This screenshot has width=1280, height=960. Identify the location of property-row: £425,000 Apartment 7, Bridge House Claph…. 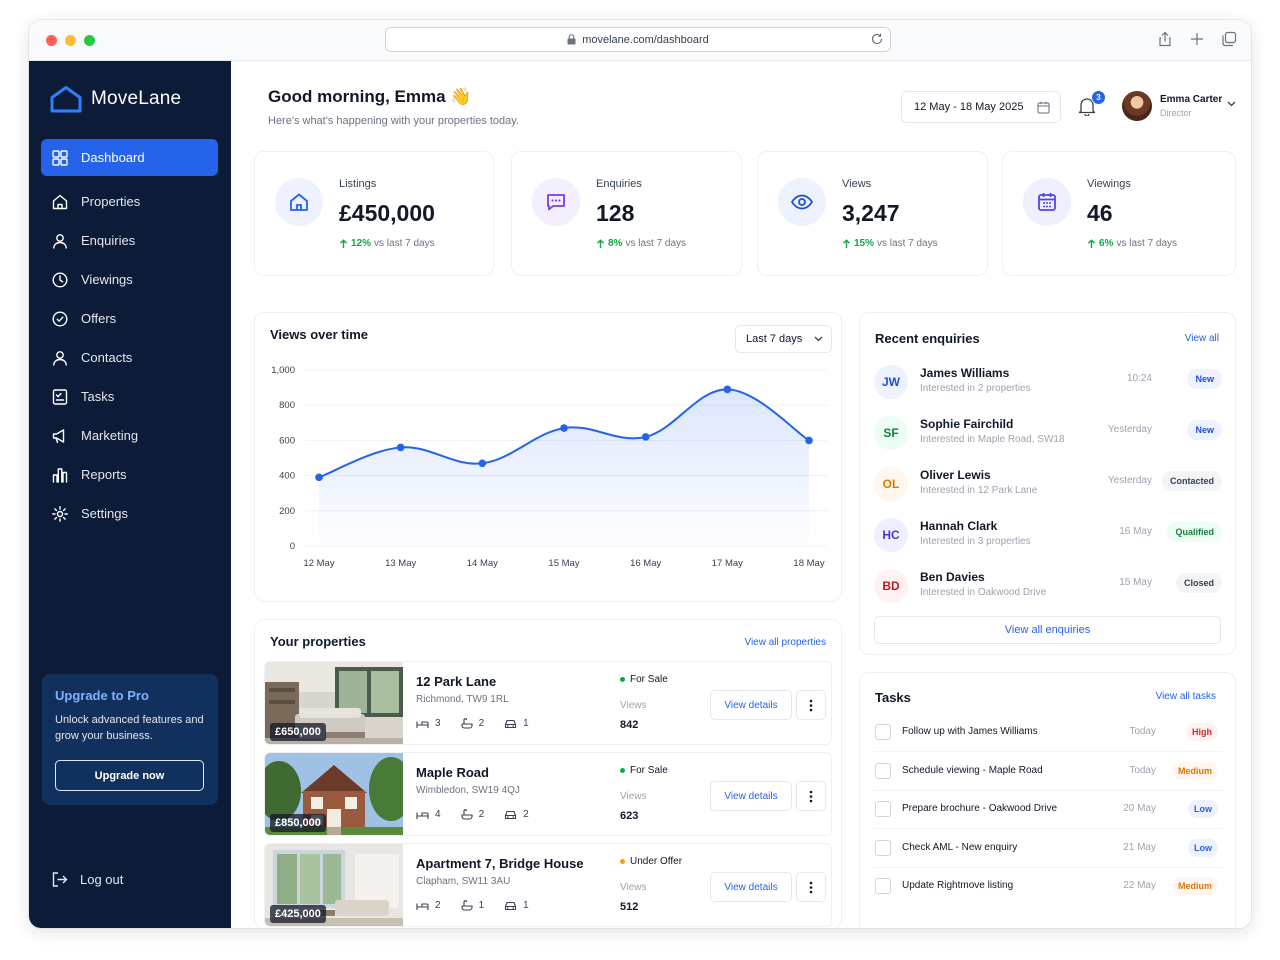
(548, 885).